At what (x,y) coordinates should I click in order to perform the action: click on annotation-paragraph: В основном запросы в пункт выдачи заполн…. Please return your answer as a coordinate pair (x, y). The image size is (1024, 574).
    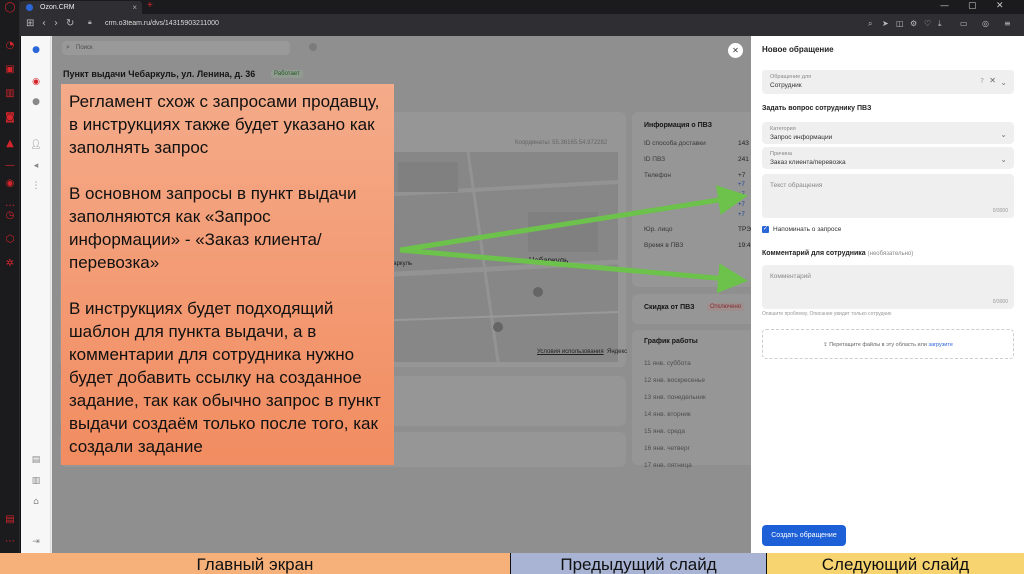
    Looking at the image, I should click on (213, 228).